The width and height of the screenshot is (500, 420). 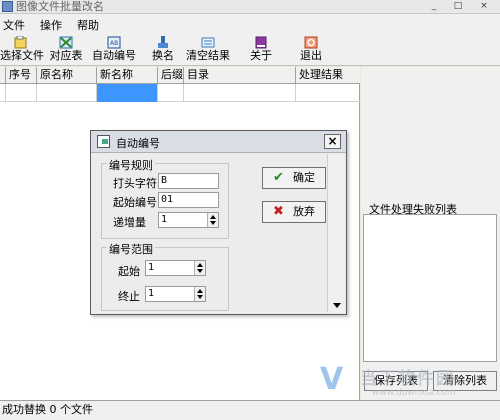 What do you see at coordinates (304, 211) in the screenshot?
I see `cancel-label: 放弃` at bounding box center [304, 211].